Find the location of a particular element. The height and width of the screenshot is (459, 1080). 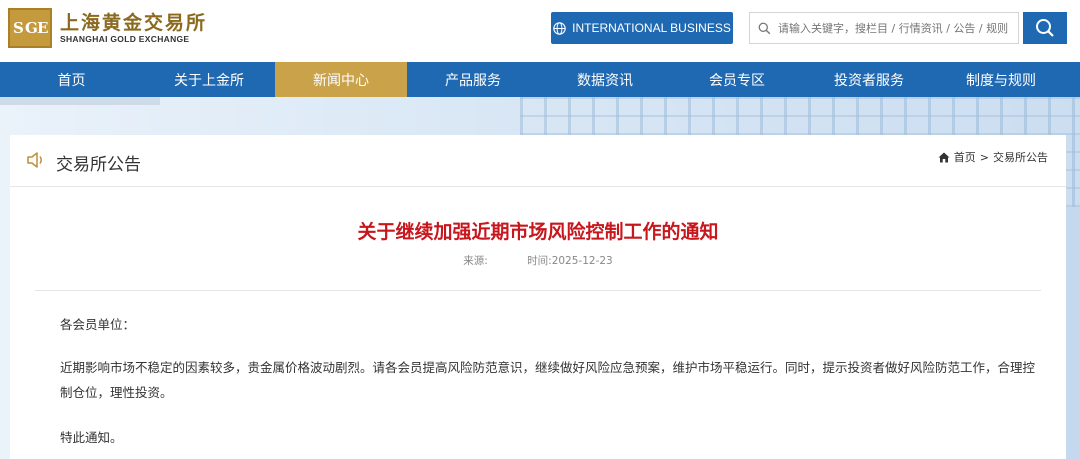

speaker-icon is located at coordinates (36, 162).